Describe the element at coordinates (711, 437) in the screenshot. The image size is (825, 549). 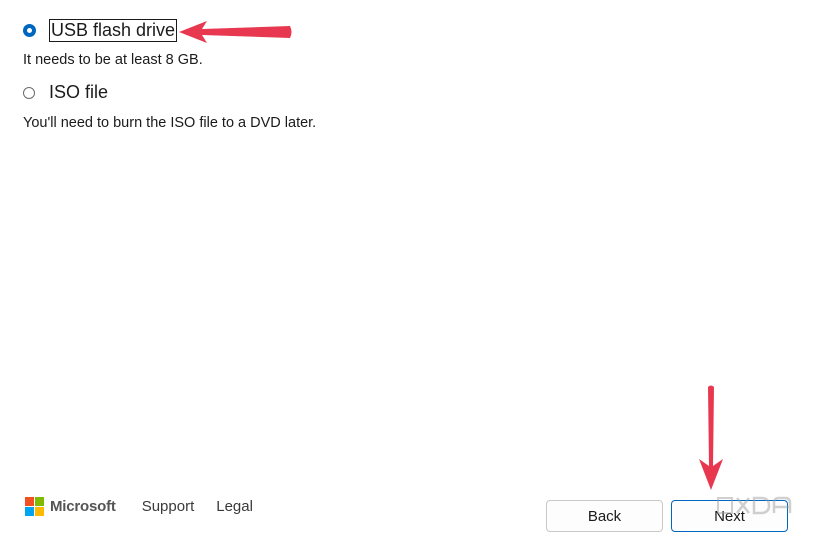
I see `annotation-arrow-down-icon` at that location.